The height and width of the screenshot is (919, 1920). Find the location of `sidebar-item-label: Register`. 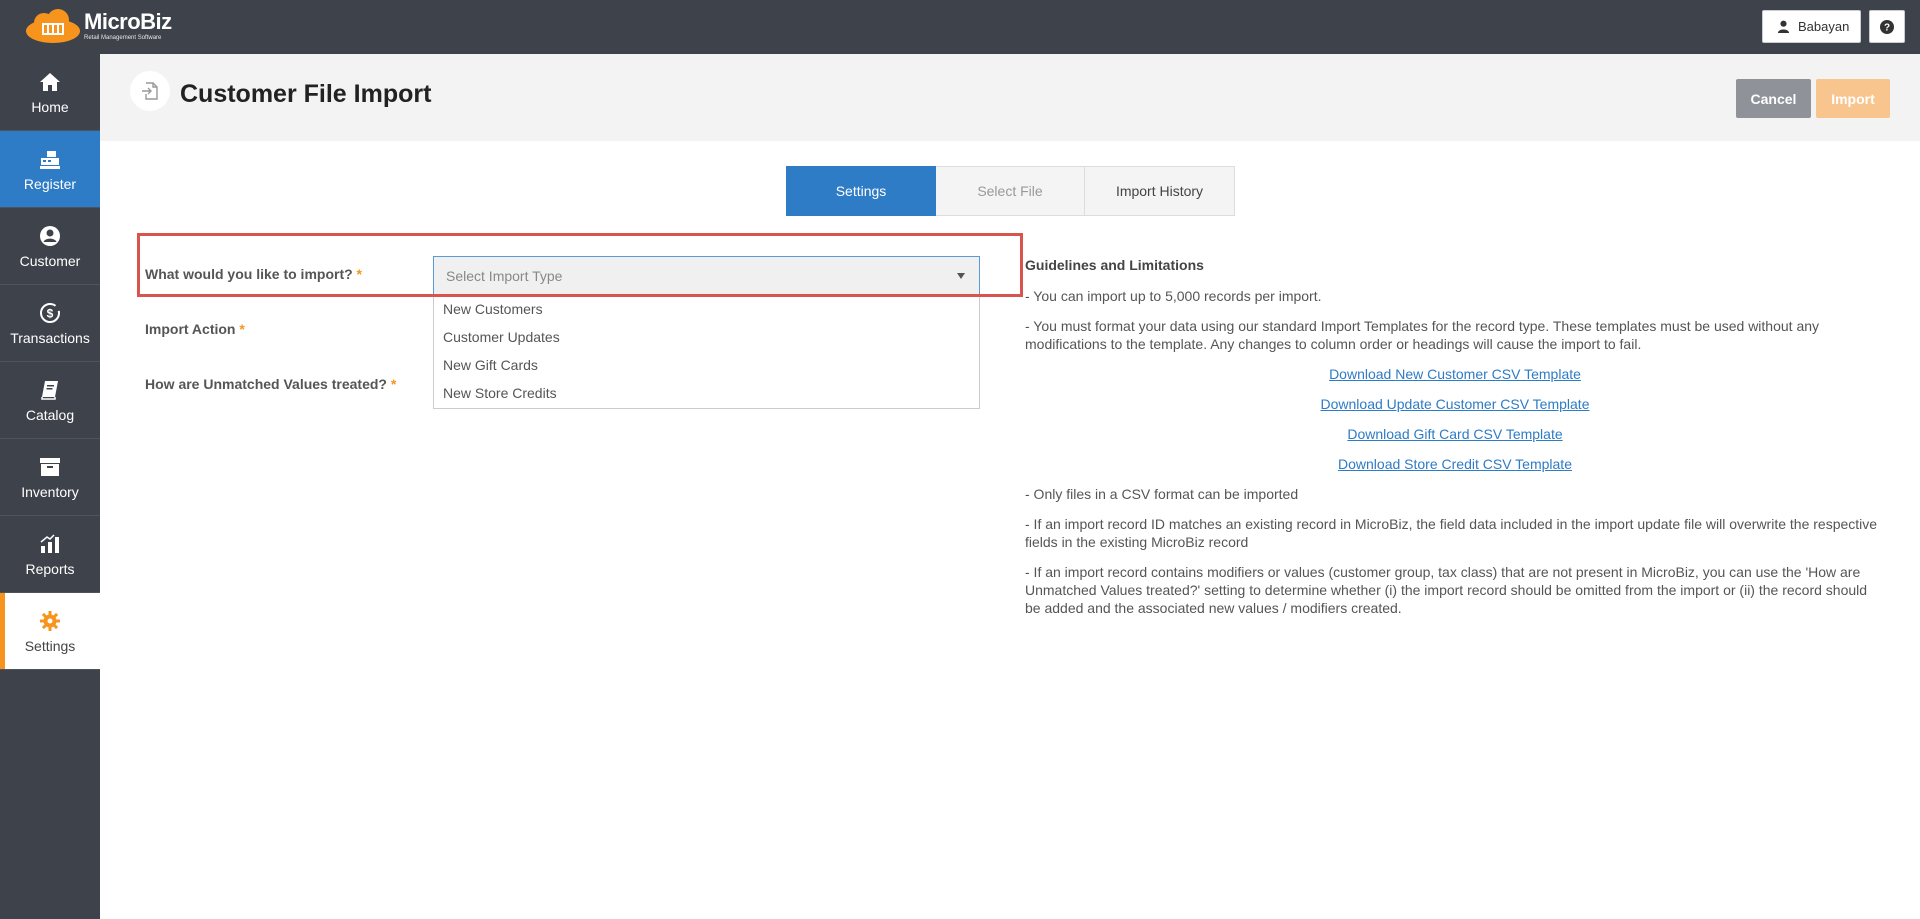

sidebar-item-label: Register is located at coordinates (50, 184).